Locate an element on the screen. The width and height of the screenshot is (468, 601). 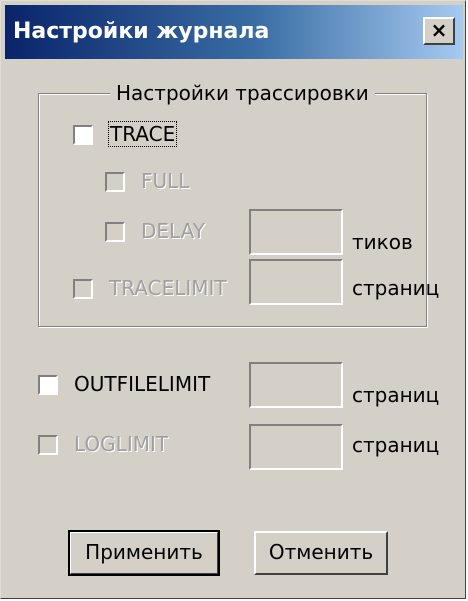
outfilelimit-checkbox is located at coordinates (48, 385).